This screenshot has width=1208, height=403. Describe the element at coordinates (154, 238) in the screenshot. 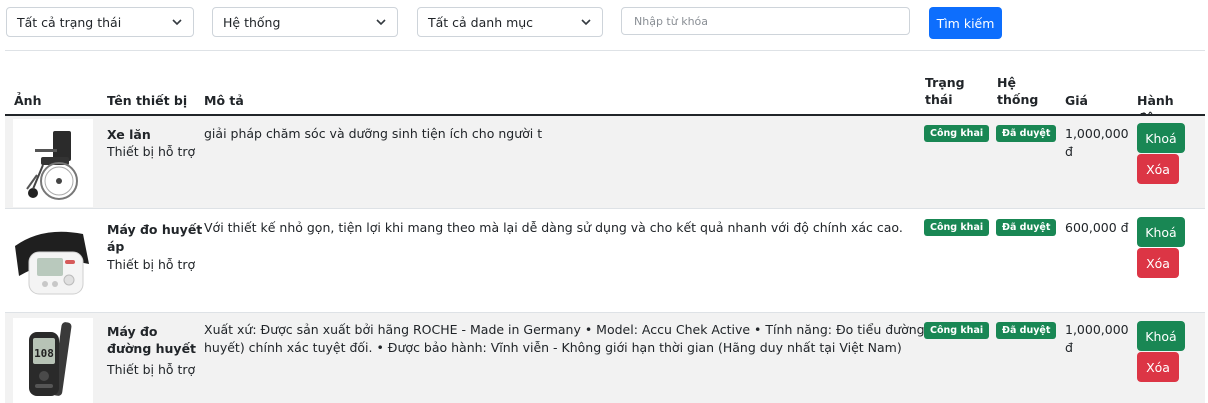

I see `device-name: Máy đo huyết áp` at that location.